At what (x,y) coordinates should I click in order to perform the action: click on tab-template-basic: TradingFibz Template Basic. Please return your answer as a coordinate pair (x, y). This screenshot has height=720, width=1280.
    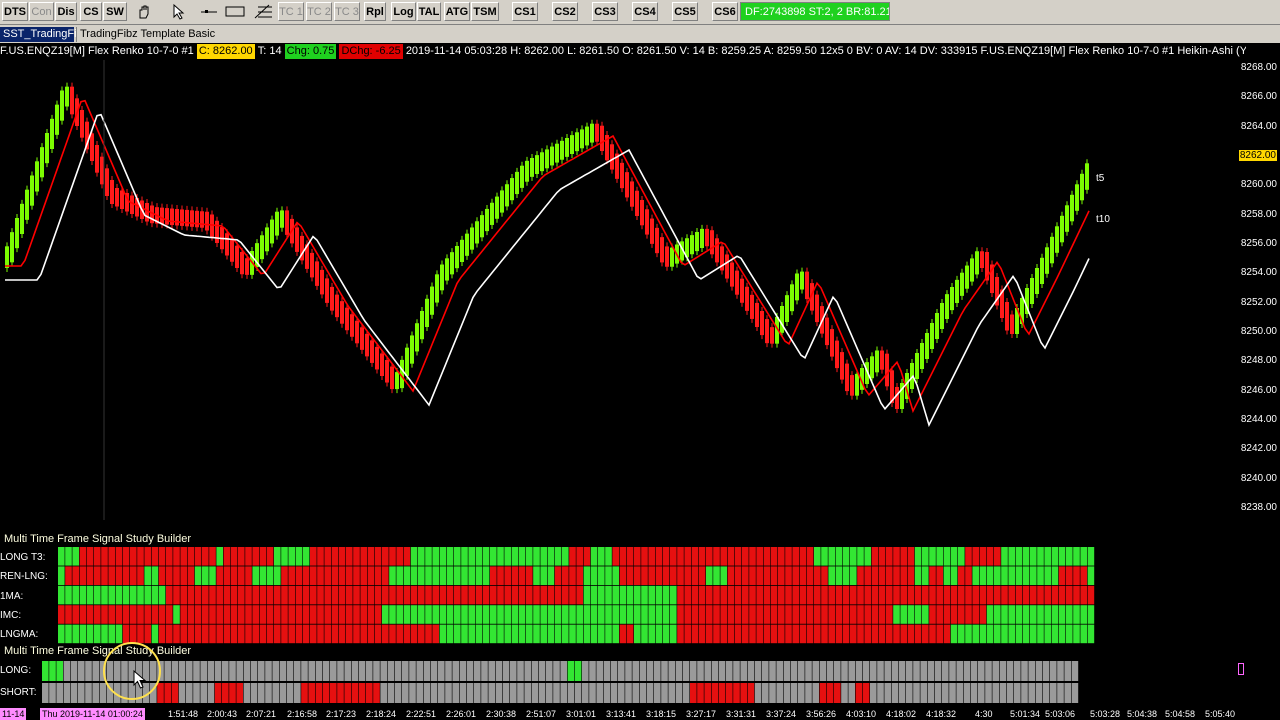
    Looking at the image, I should click on (145, 34).